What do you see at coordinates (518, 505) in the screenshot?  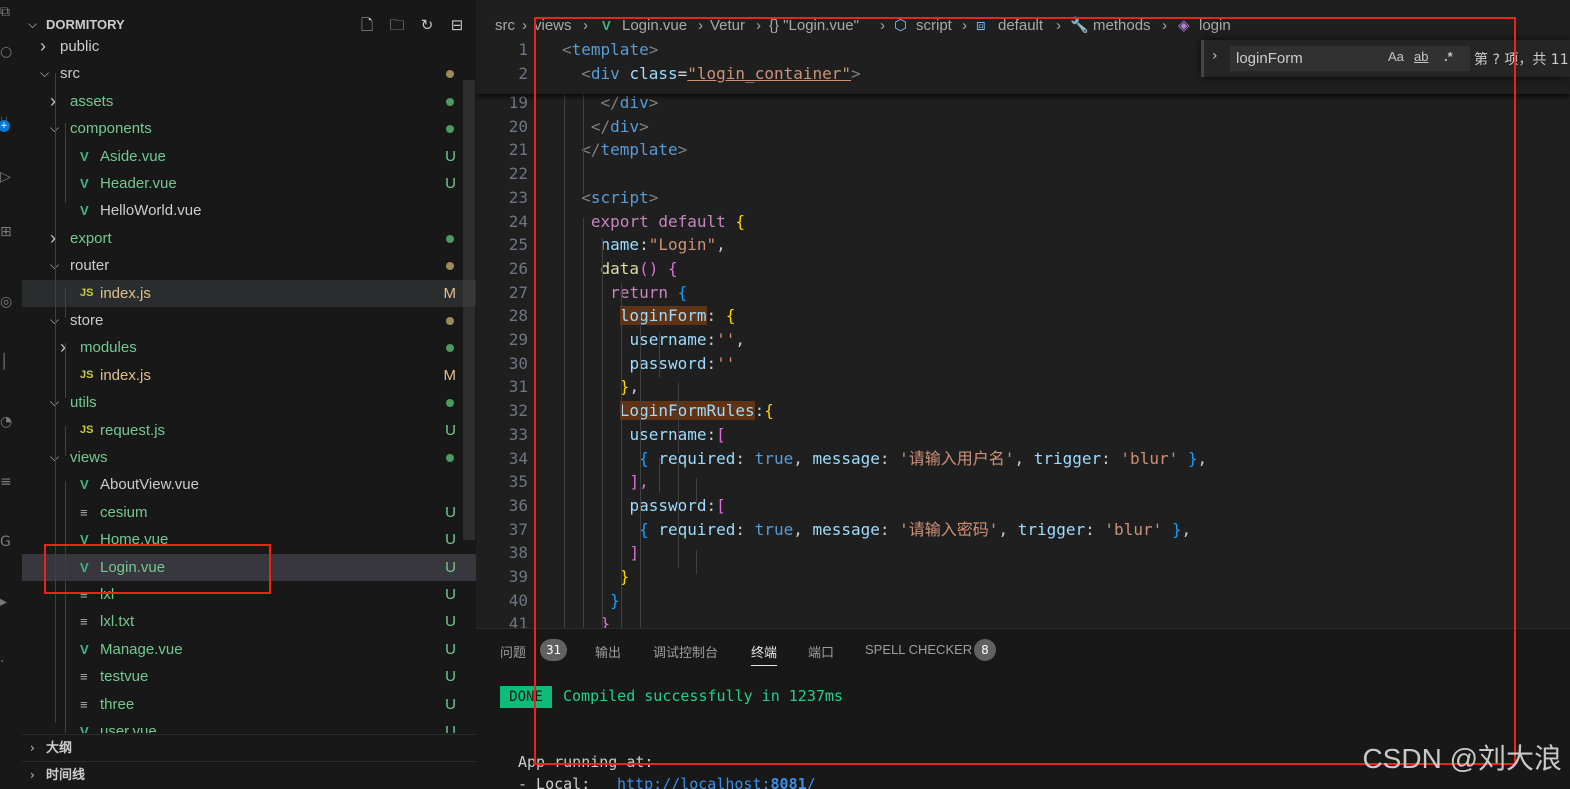 I see `line-number: 36` at bounding box center [518, 505].